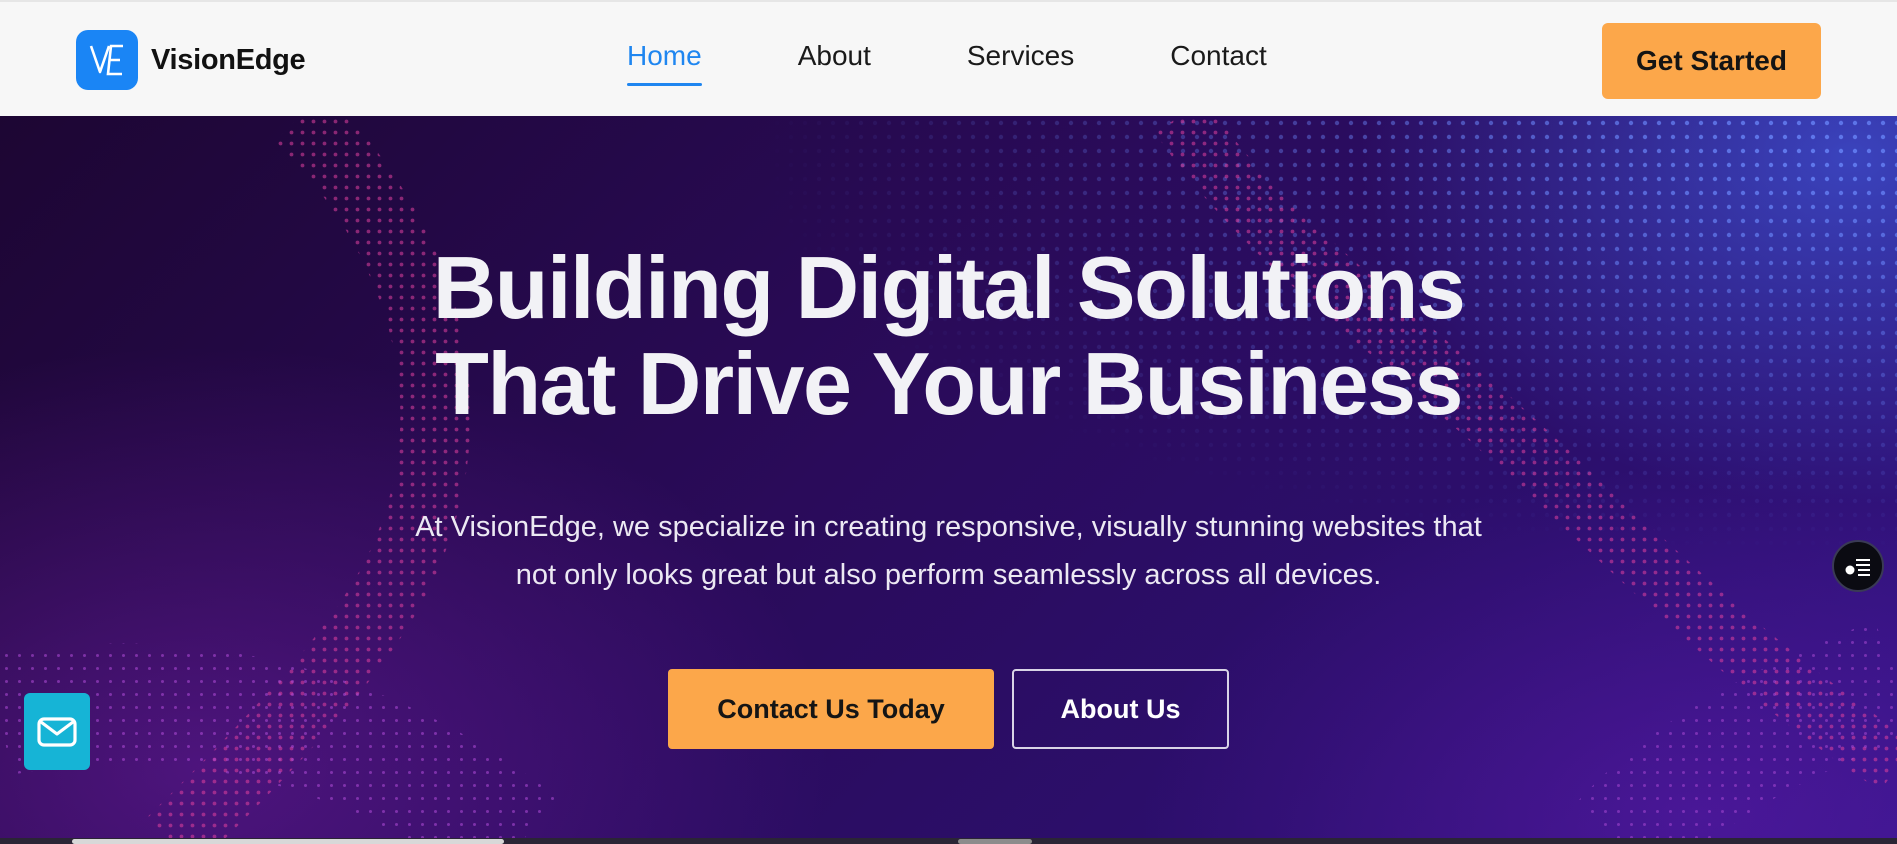 This screenshot has width=1897, height=844. I want to click on contact-us-button: Contact Us Today, so click(831, 709).